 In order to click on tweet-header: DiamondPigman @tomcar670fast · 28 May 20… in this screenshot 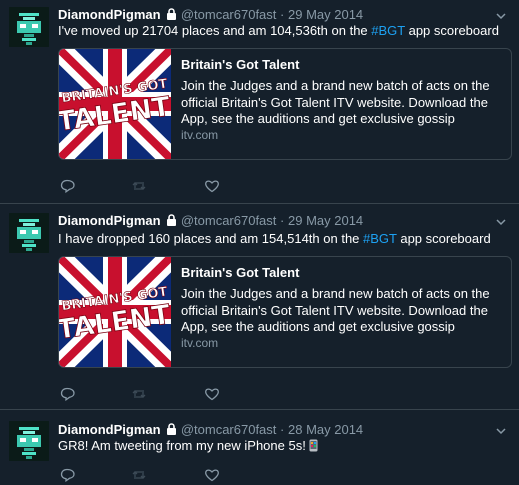, I will do `click(210, 430)`.